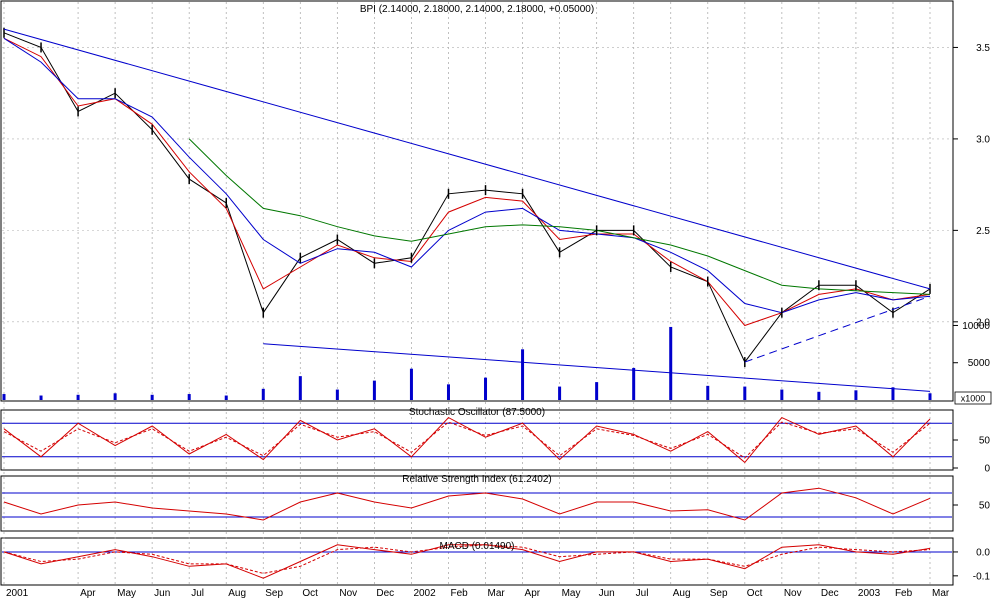  What do you see at coordinates (869, 593) in the screenshot?
I see `x-tick-label: 2003` at bounding box center [869, 593].